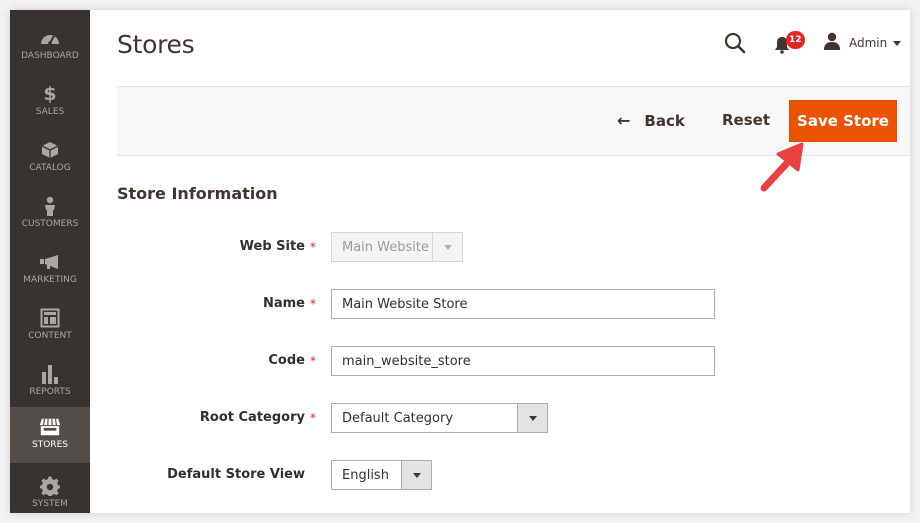 Image resolution: width=920 pixels, height=523 pixels. What do you see at coordinates (50, 318) in the screenshot?
I see `layout-icon` at bounding box center [50, 318].